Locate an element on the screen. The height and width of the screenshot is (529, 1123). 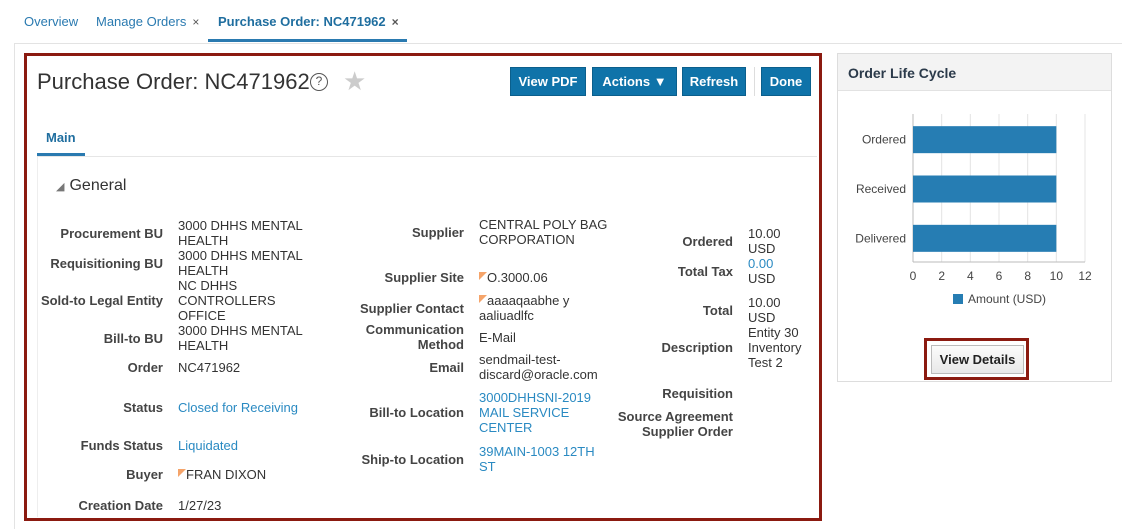
tab-label: Purchase Order: NC471962 is located at coordinates (302, 21).